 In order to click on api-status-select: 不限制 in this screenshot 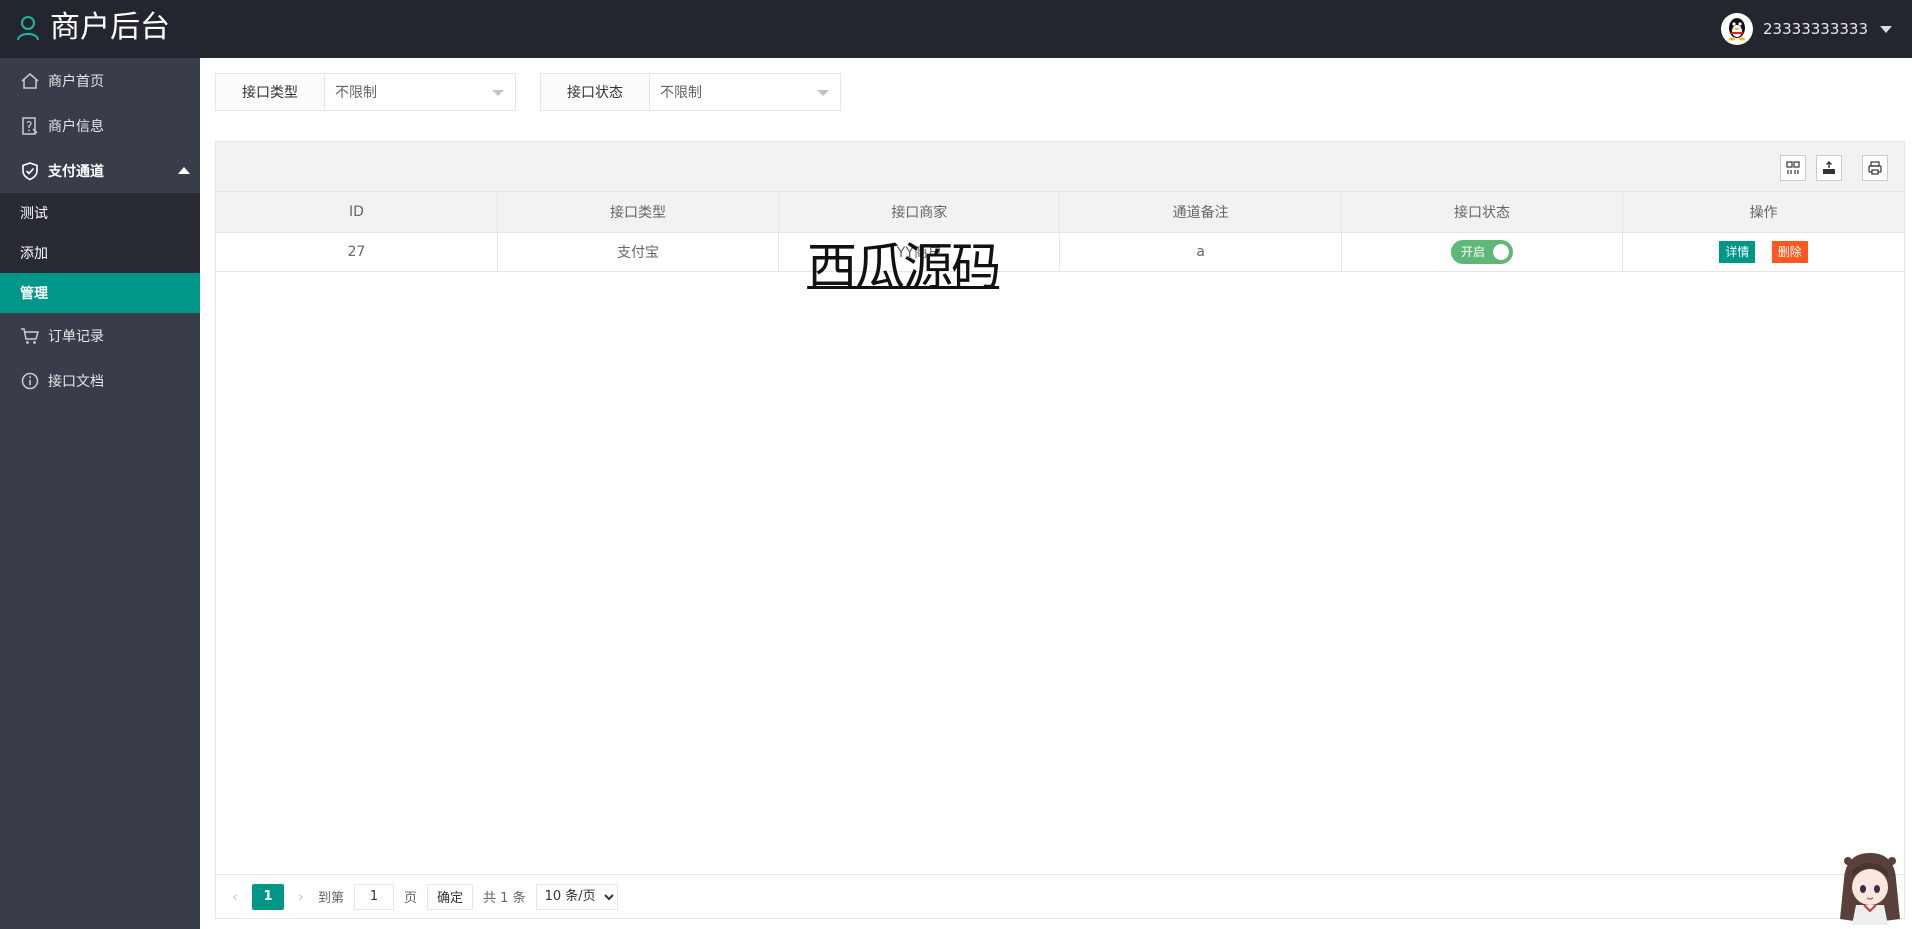, I will do `click(745, 92)`.